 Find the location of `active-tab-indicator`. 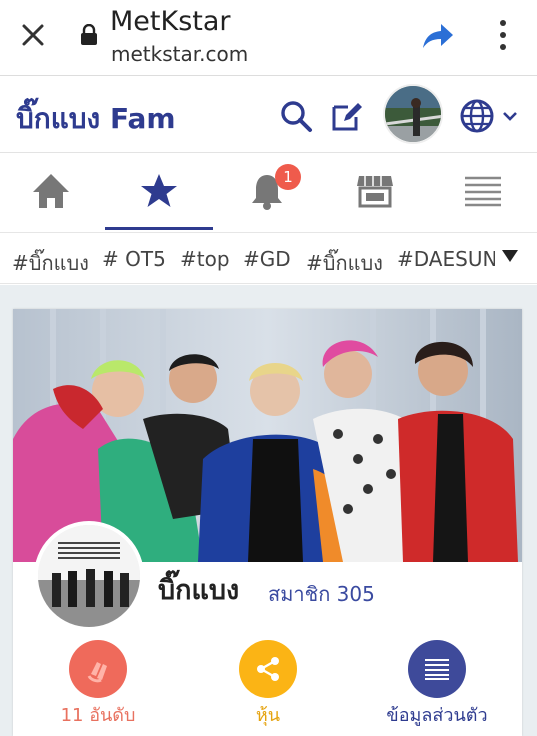

active-tab-indicator is located at coordinates (159, 228).